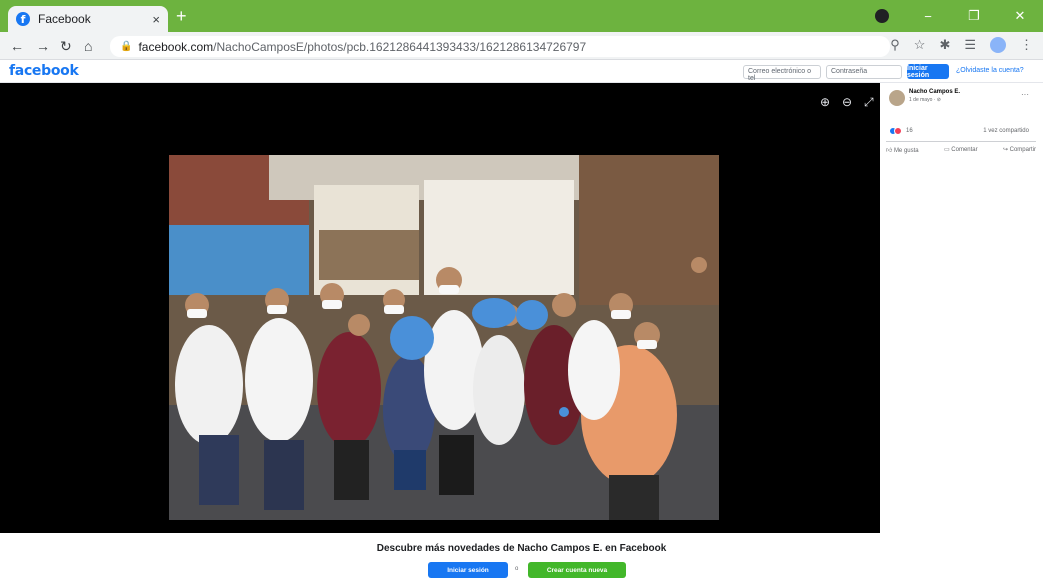 The height and width of the screenshot is (583, 1043). What do you see at coordinates (126, 46) in the screenshot?
I see `lock-icon: 🔒` at bounding box center [126, 46].